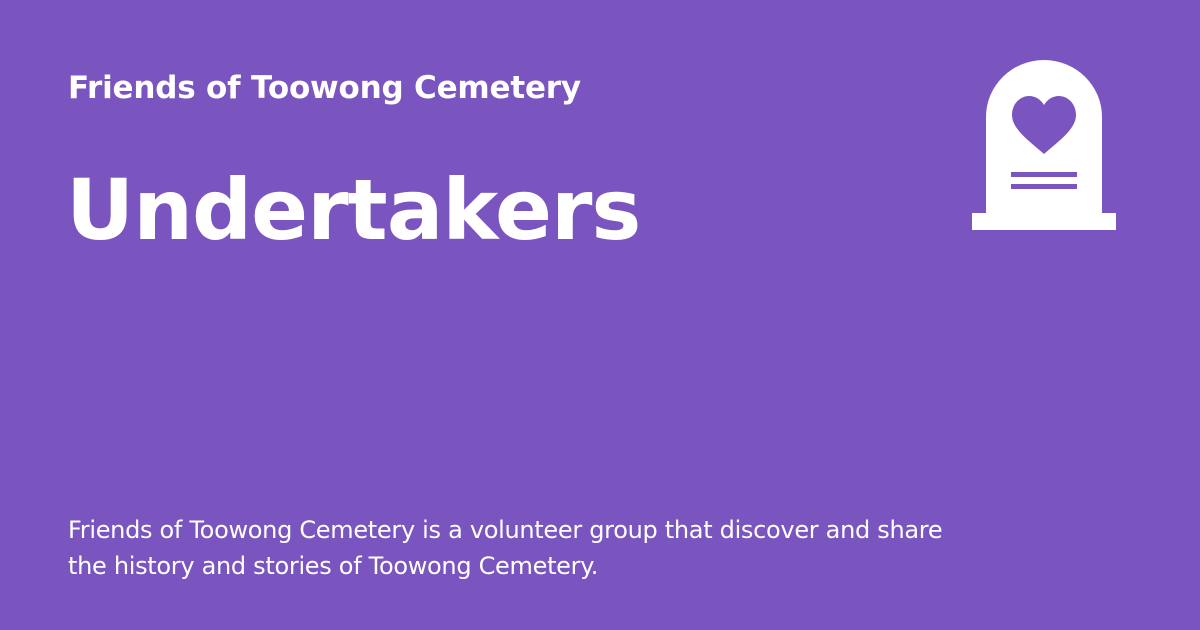 This screenshot has height=630, width=1200. Describe the element at coordinates (353, 210) in the screenshot. I see `page-title: Undertakers` at that location.